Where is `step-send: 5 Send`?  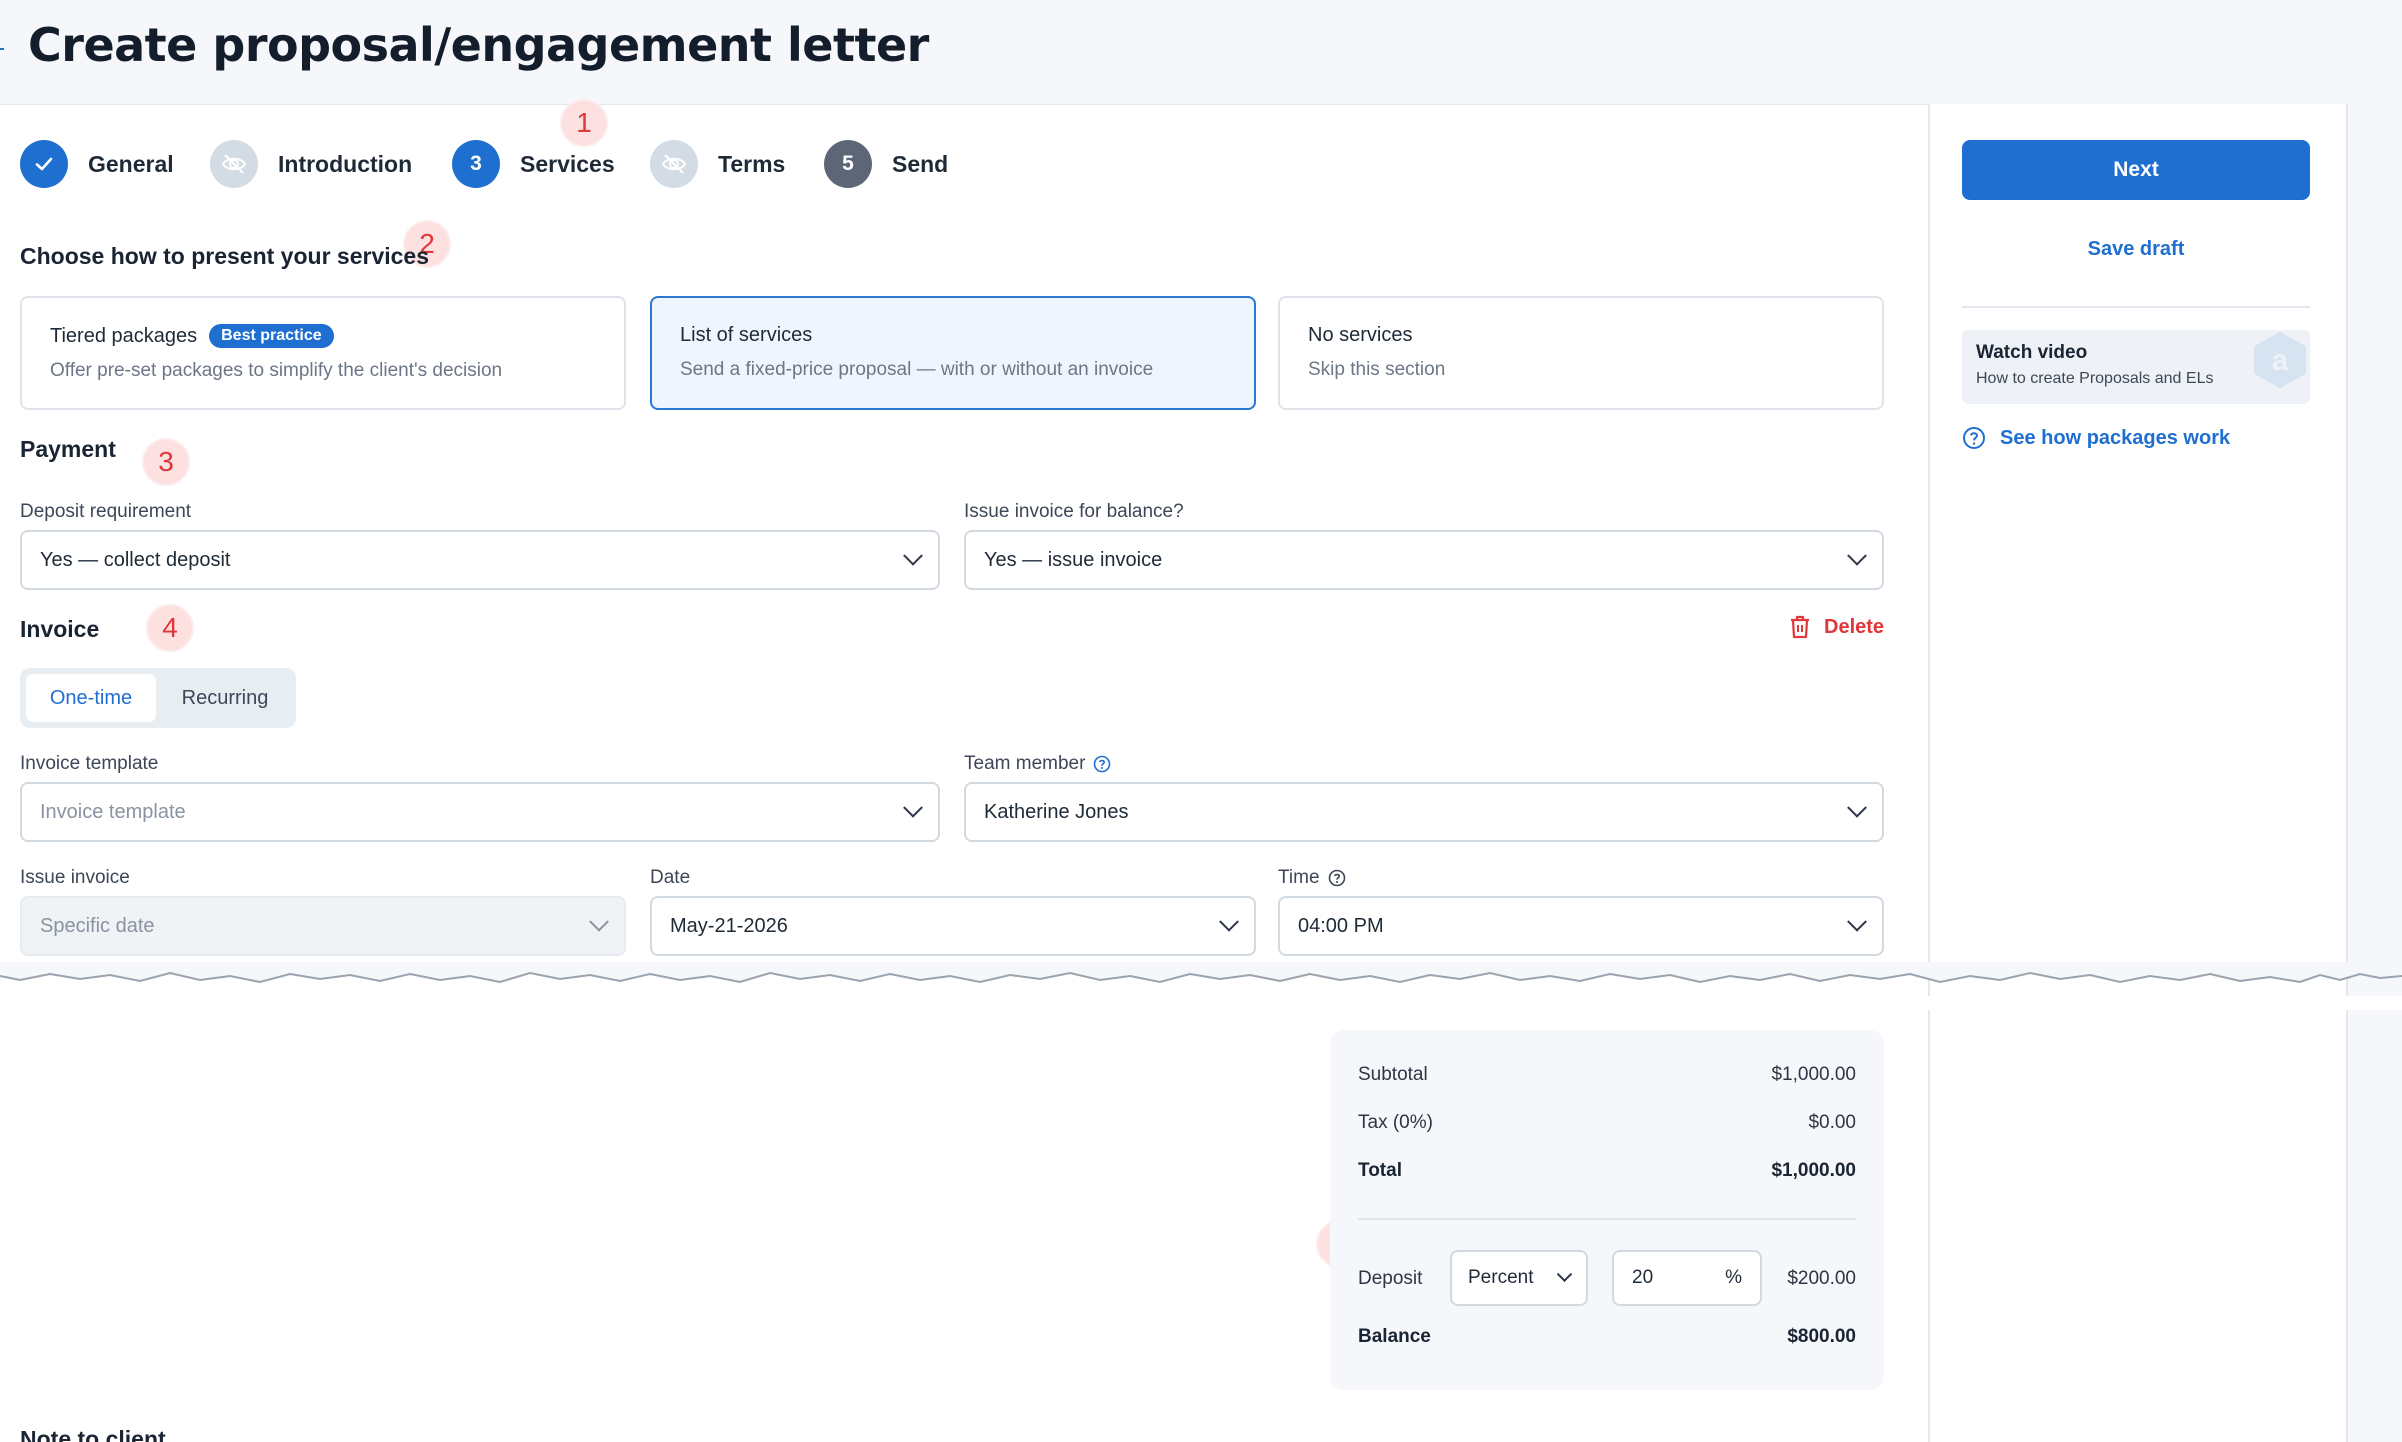 step-send: 5 Send is located at coordinates (886, 164).